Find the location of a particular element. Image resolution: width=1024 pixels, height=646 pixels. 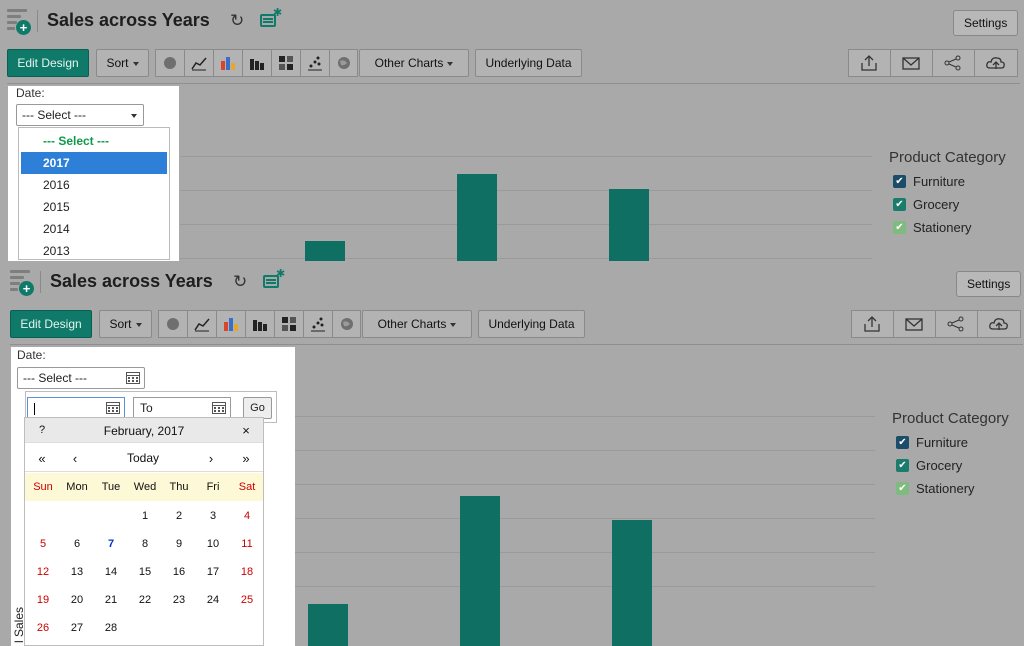

calendar-day: 21 is located at coordinates (111, 600).